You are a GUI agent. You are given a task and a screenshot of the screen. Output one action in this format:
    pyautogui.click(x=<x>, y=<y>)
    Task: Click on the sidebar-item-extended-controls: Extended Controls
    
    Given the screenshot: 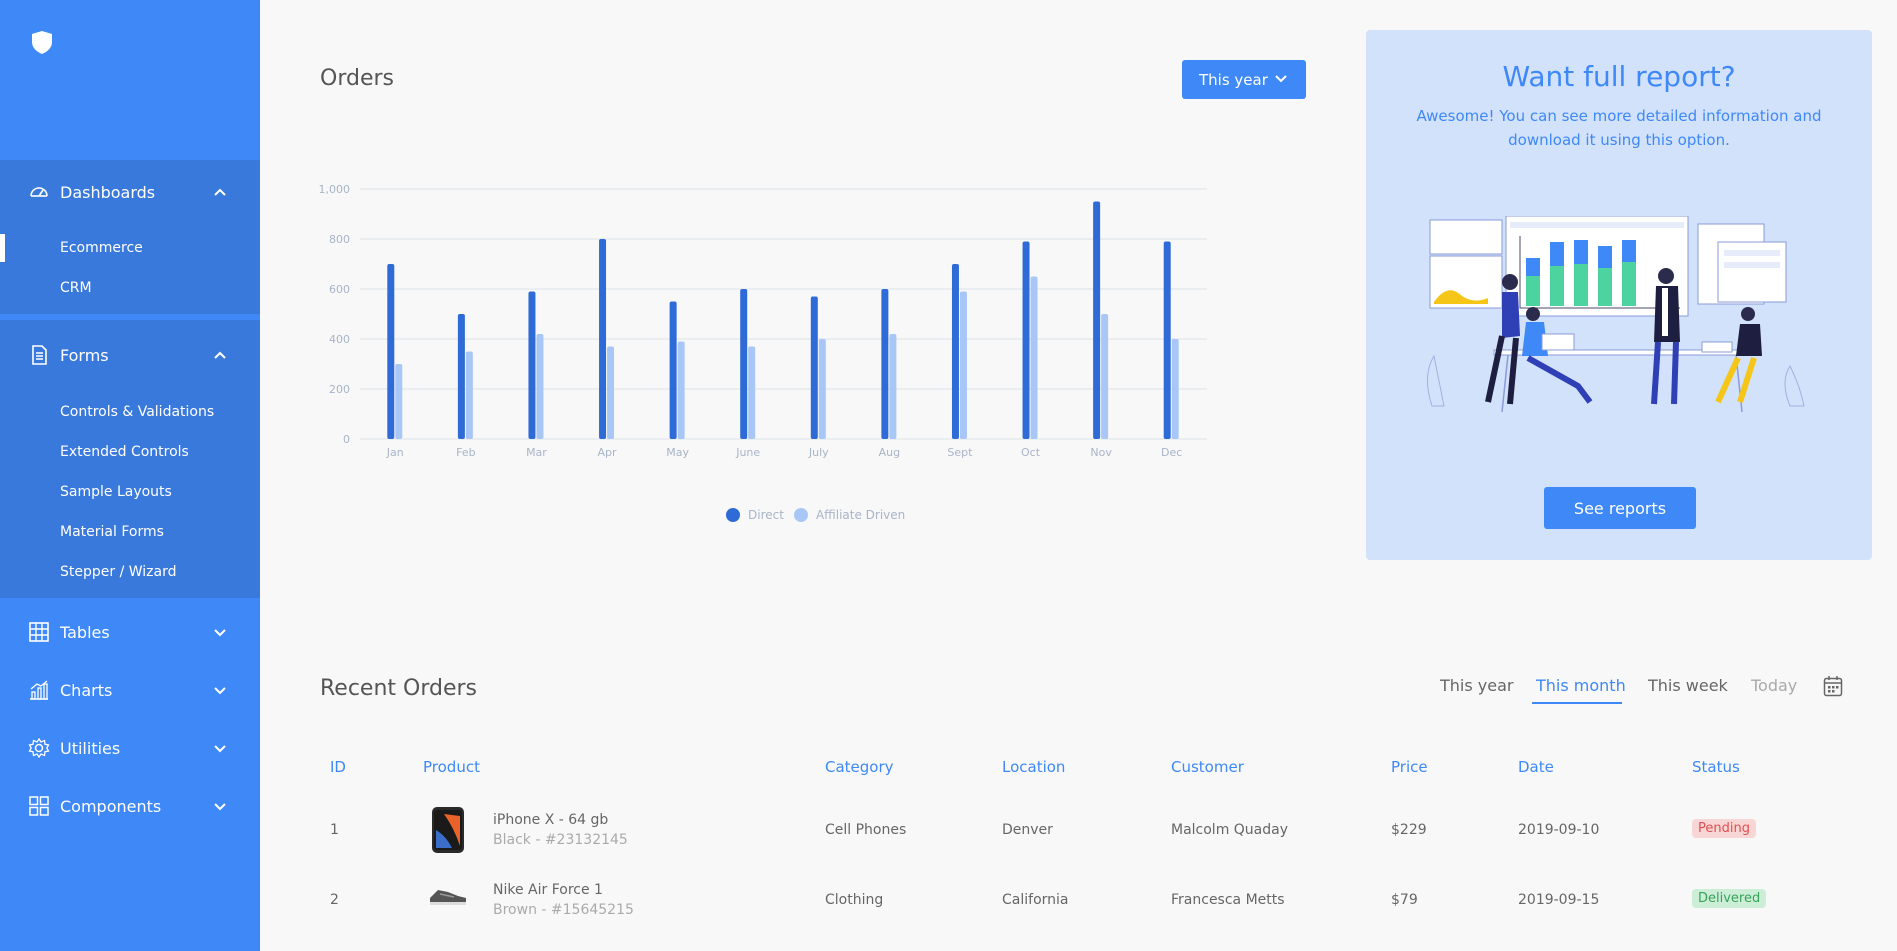 What is the action you would take?
    pyautogui.click(x=124, y=452)
    